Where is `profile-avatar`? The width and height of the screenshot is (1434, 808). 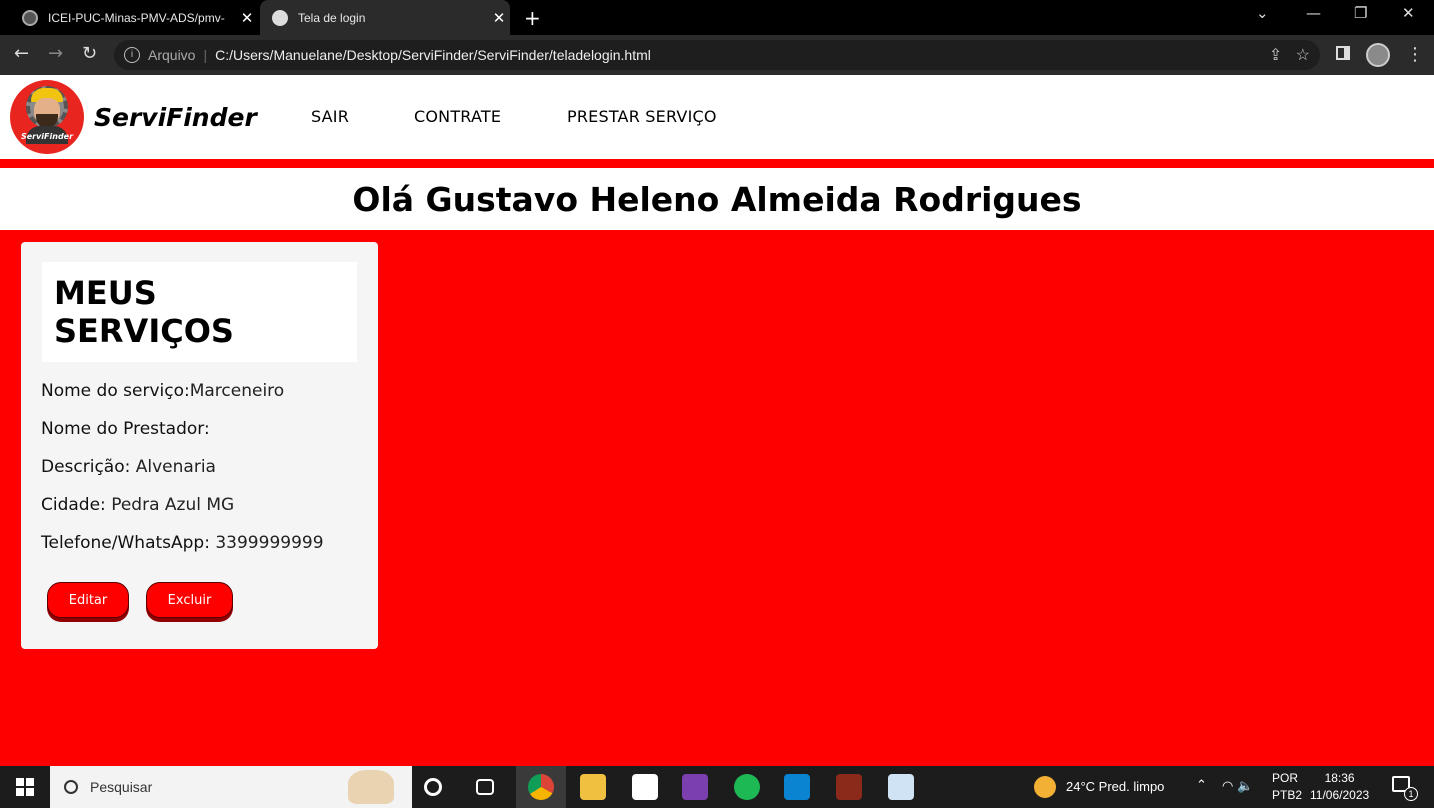
profile-avatar is located at coordinates (1378, 55).